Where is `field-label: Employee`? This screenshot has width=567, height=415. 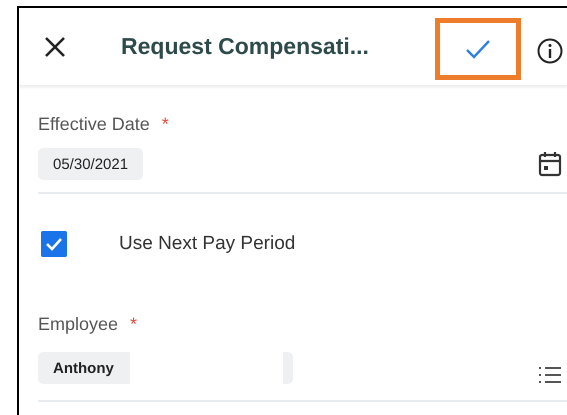
field-label: Employee is located at coordinates (78, 324).